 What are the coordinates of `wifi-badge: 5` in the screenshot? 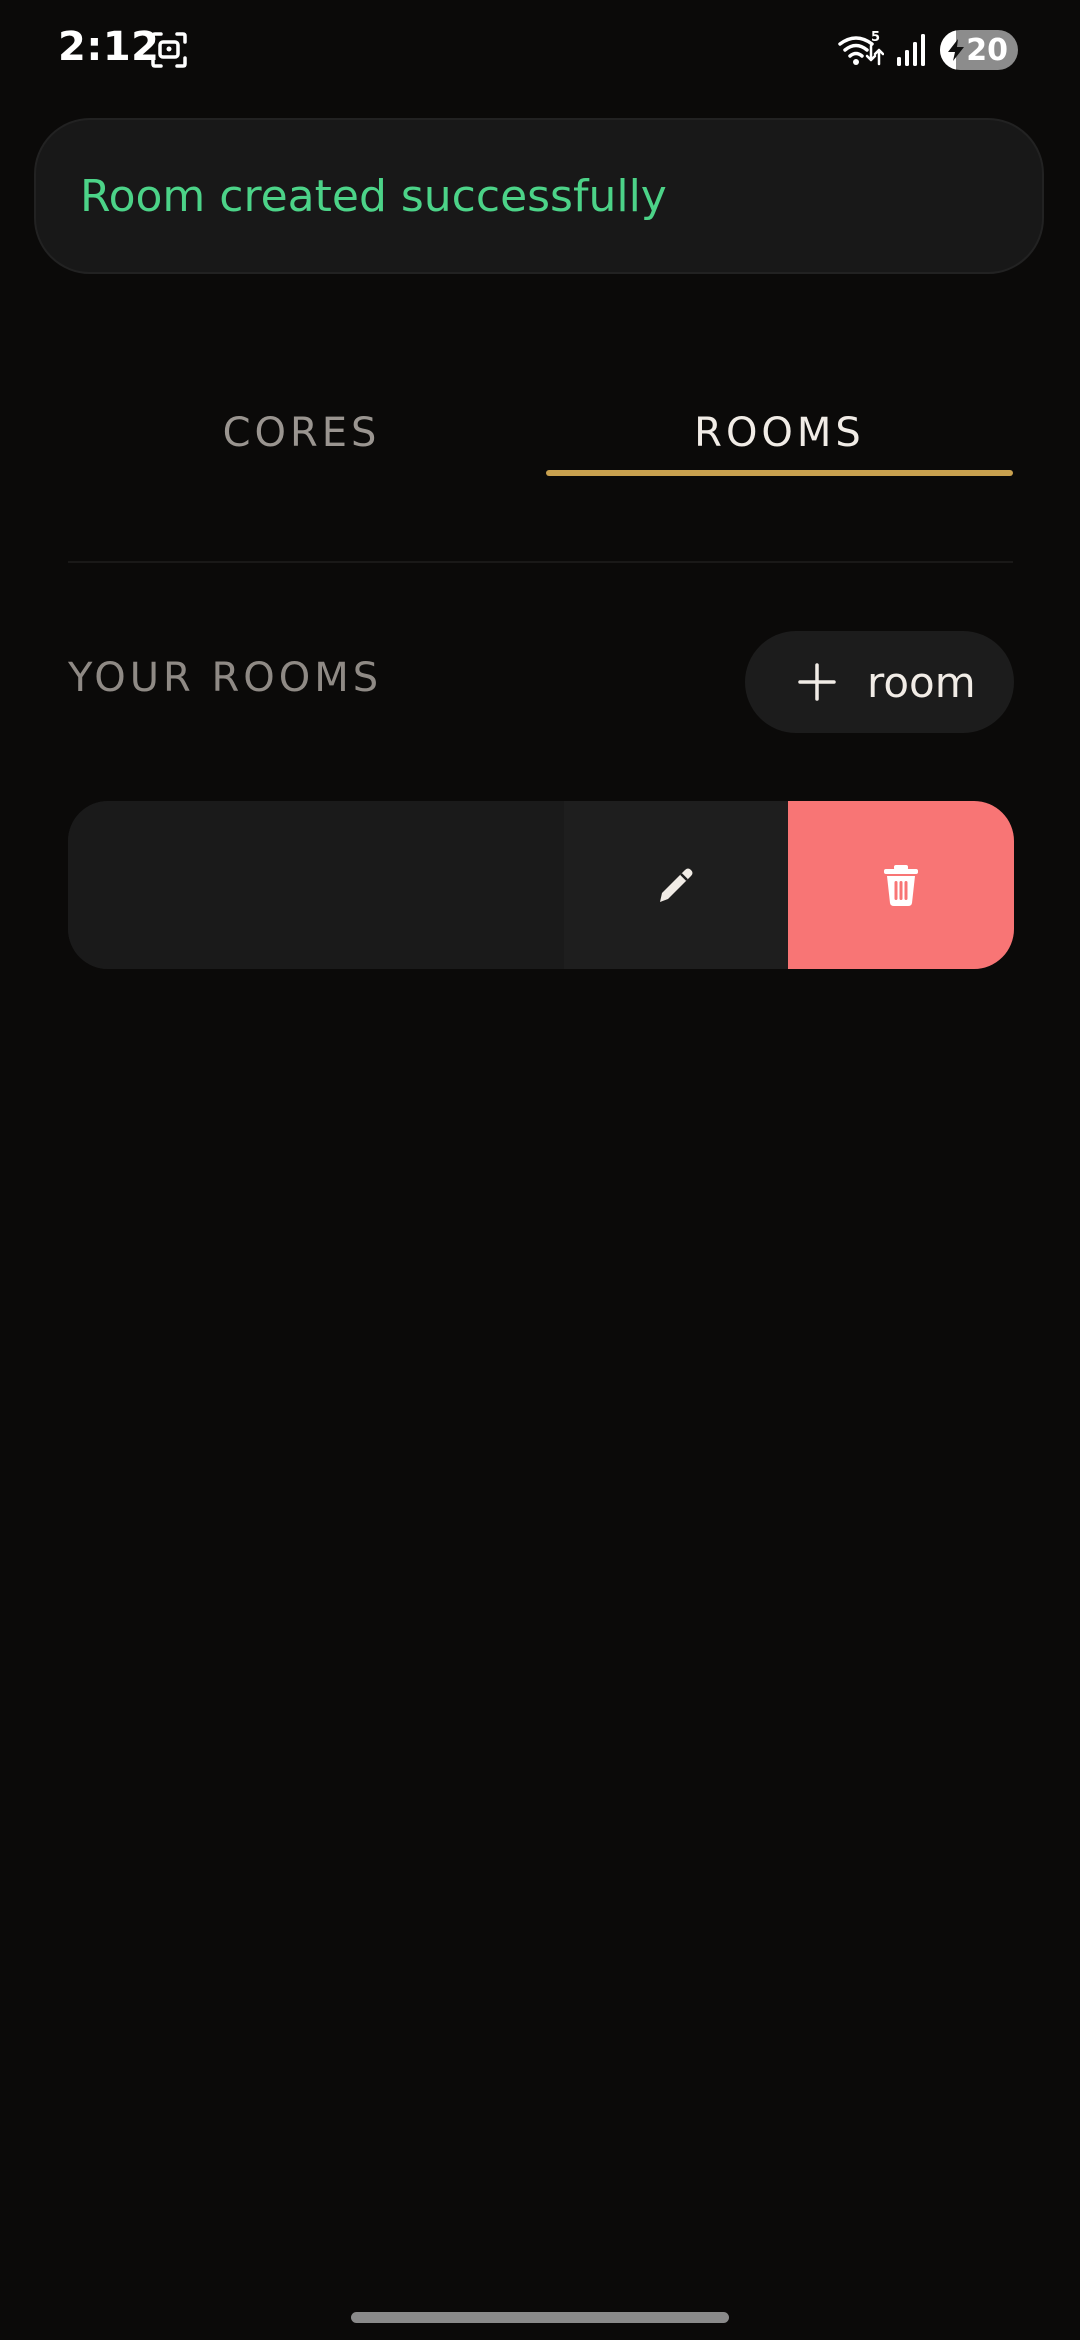 It's located at (875, 37).